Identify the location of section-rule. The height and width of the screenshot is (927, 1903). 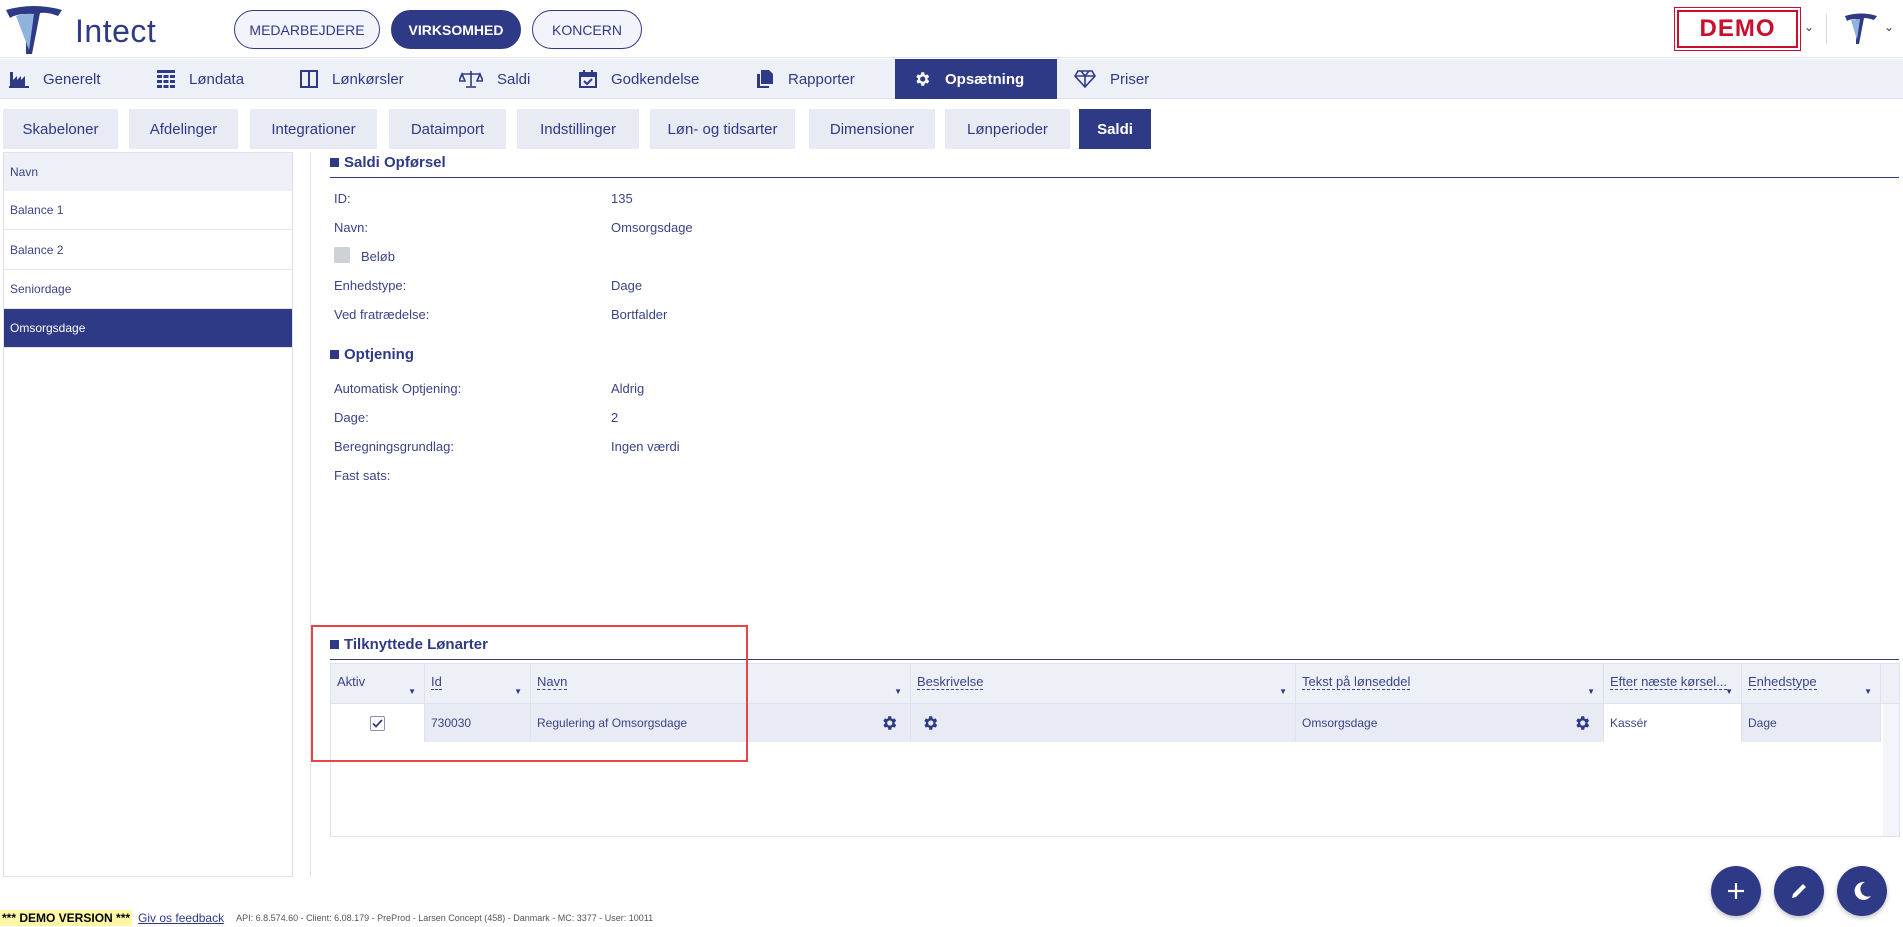
(1114, 177).